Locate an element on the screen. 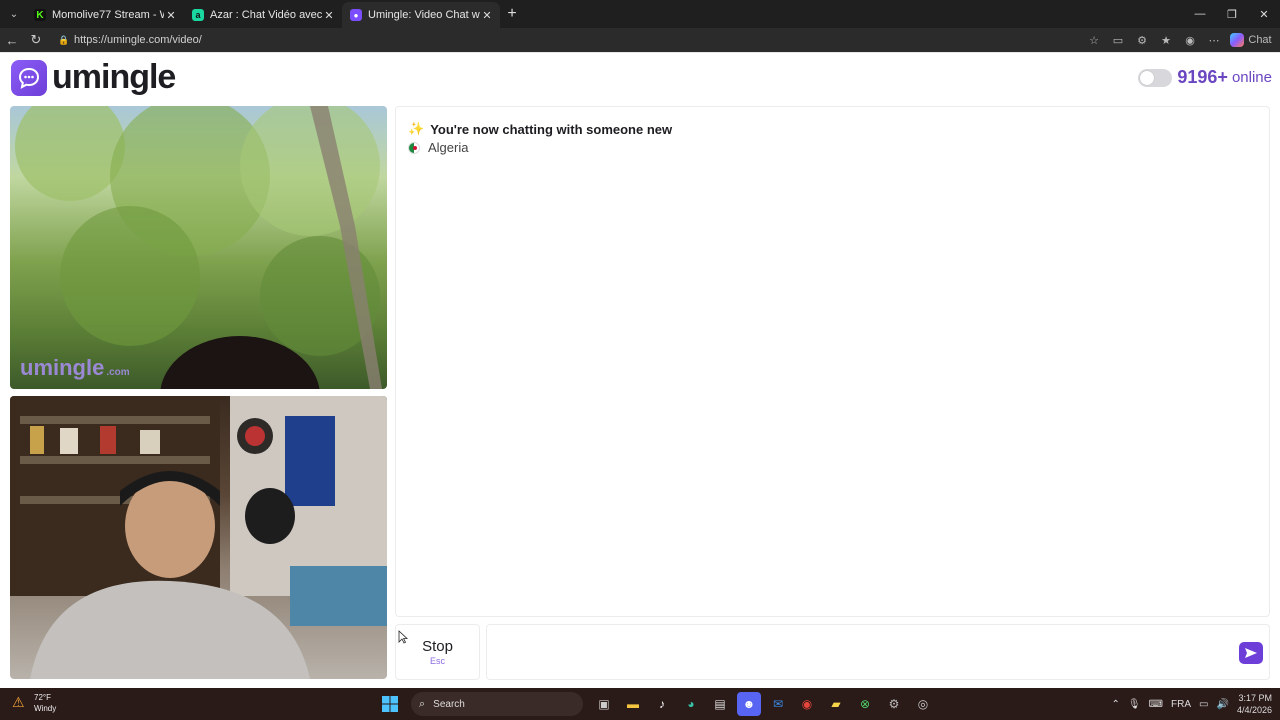 The width and height of the screenshot is (1280, 720). country-name: Algeria is located at coordinates (448, 147).